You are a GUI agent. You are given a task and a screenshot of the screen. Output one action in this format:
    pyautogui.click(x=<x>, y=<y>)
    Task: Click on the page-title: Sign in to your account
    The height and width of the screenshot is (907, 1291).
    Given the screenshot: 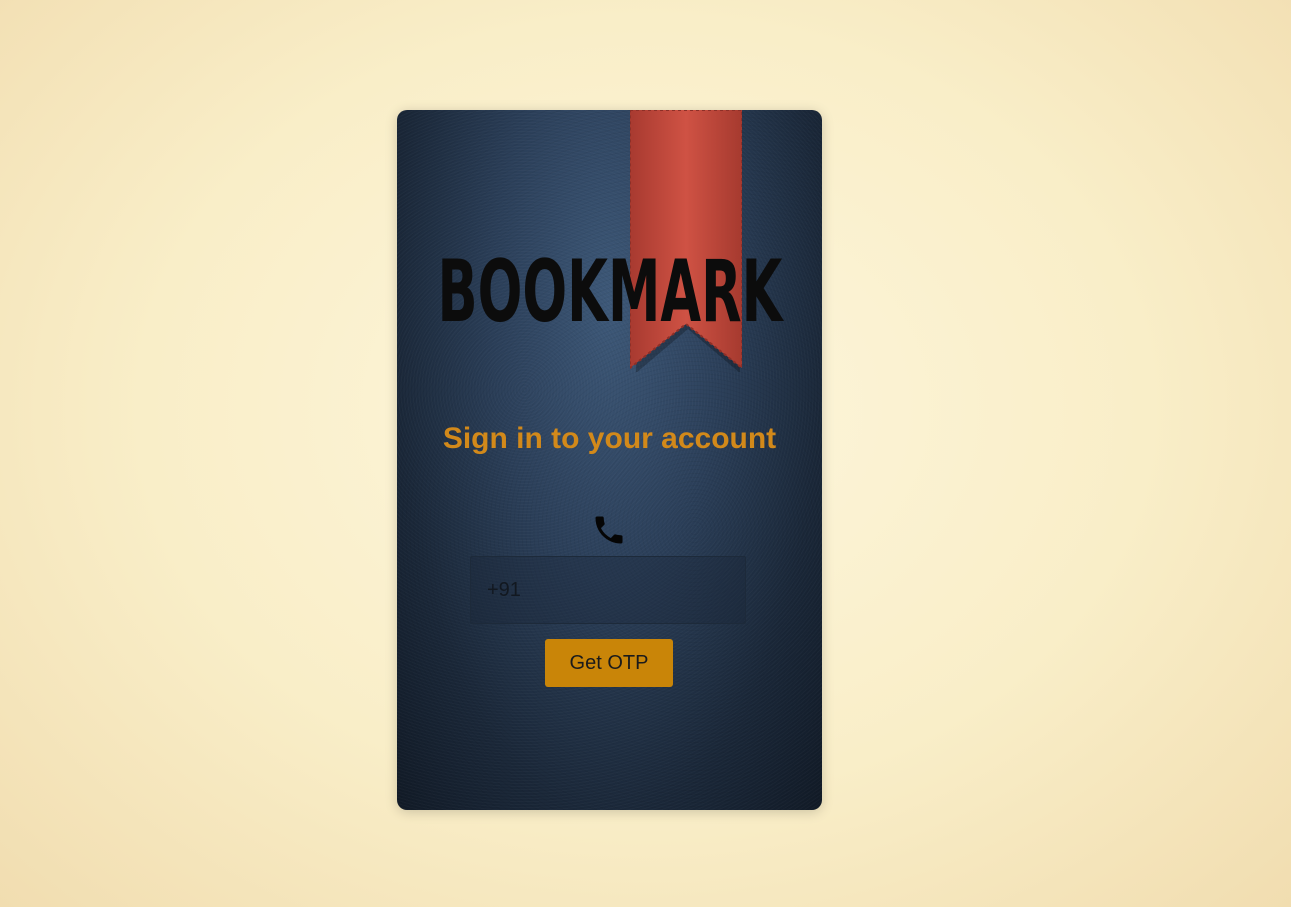 What is the action you would take?
    pyautogui.click(x=609, y=438)
    